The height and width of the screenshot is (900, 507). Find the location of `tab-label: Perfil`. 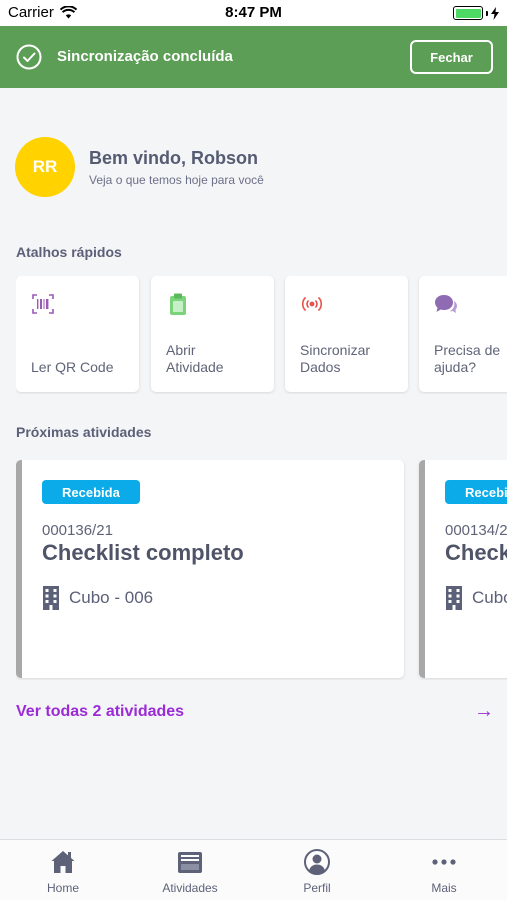

tab-label: Perfil is located at coordinates (317, 888).